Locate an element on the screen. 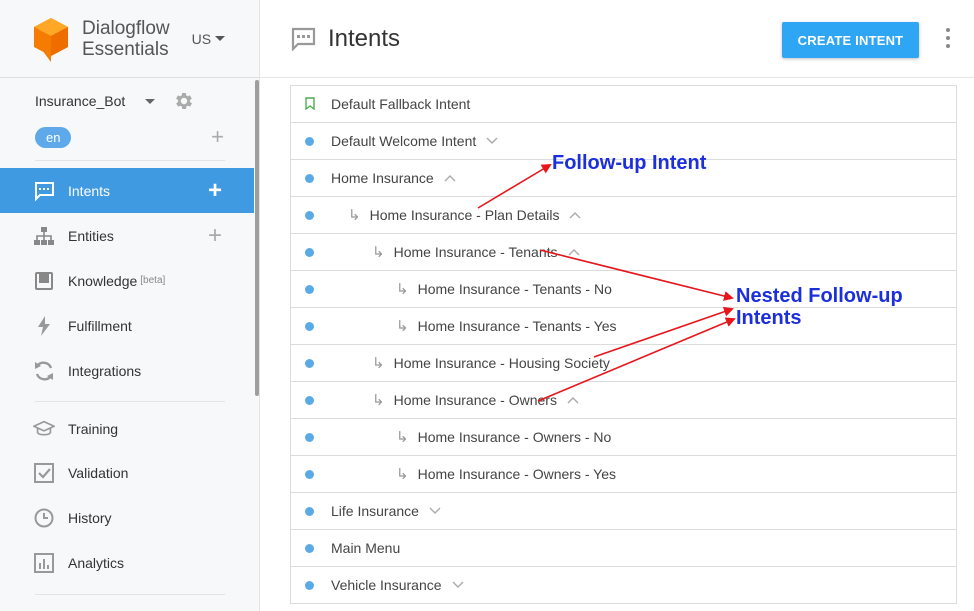 The width and height of the screenshot is (974, 611). intent-content: Vehicle Insurance is located at coordinates (397, 585).